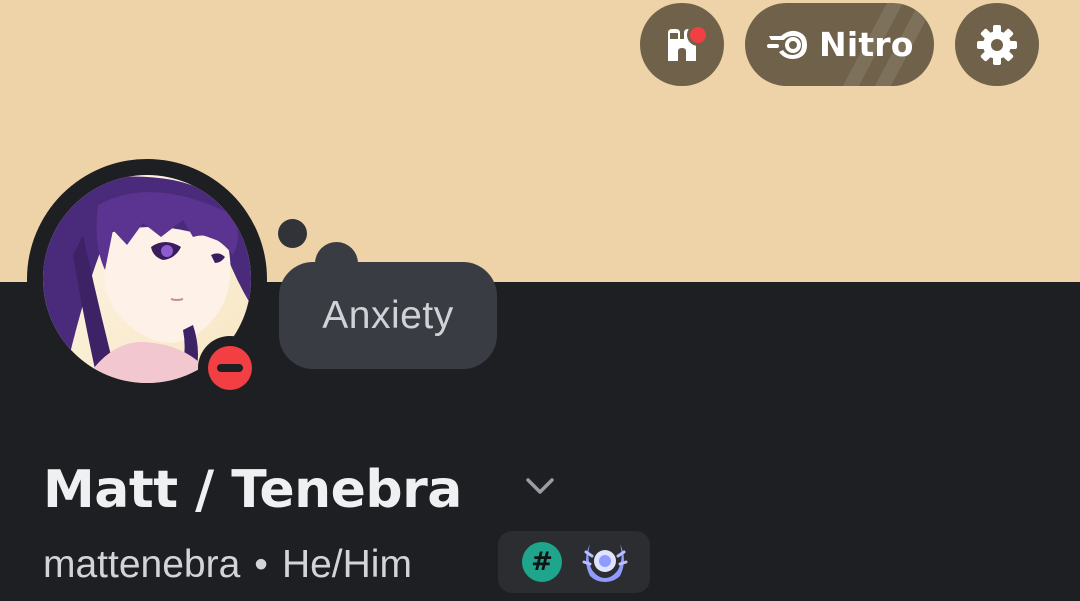 This screenshot has height=601, width=1080. Describe the element at coordinates (605, 562) in the screenshot. I see `laurel-badge-icon` at that location.